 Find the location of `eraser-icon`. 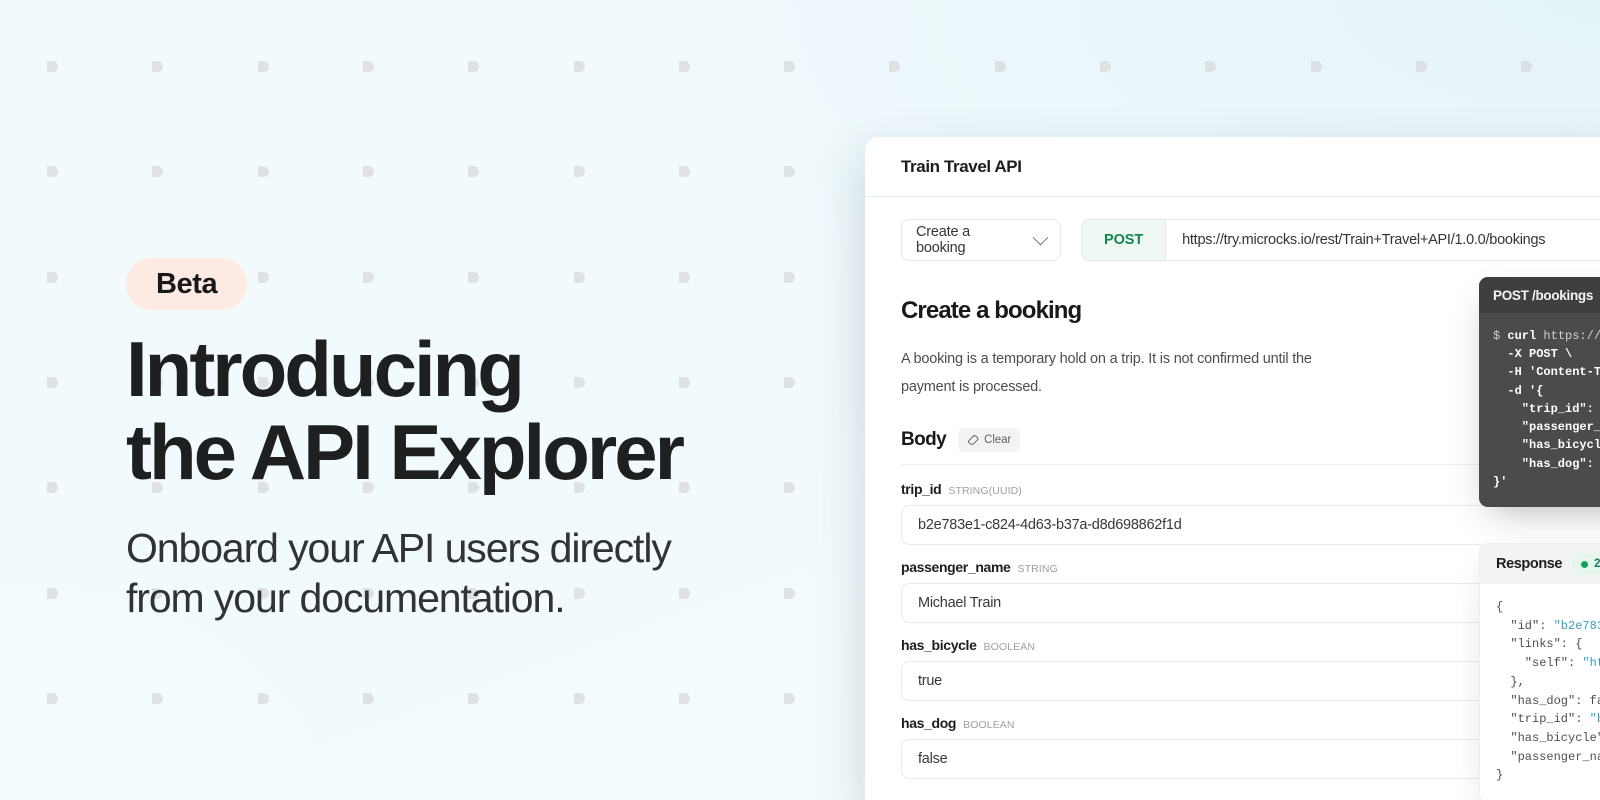

eraser-icon is located at coordinates (973, 439).